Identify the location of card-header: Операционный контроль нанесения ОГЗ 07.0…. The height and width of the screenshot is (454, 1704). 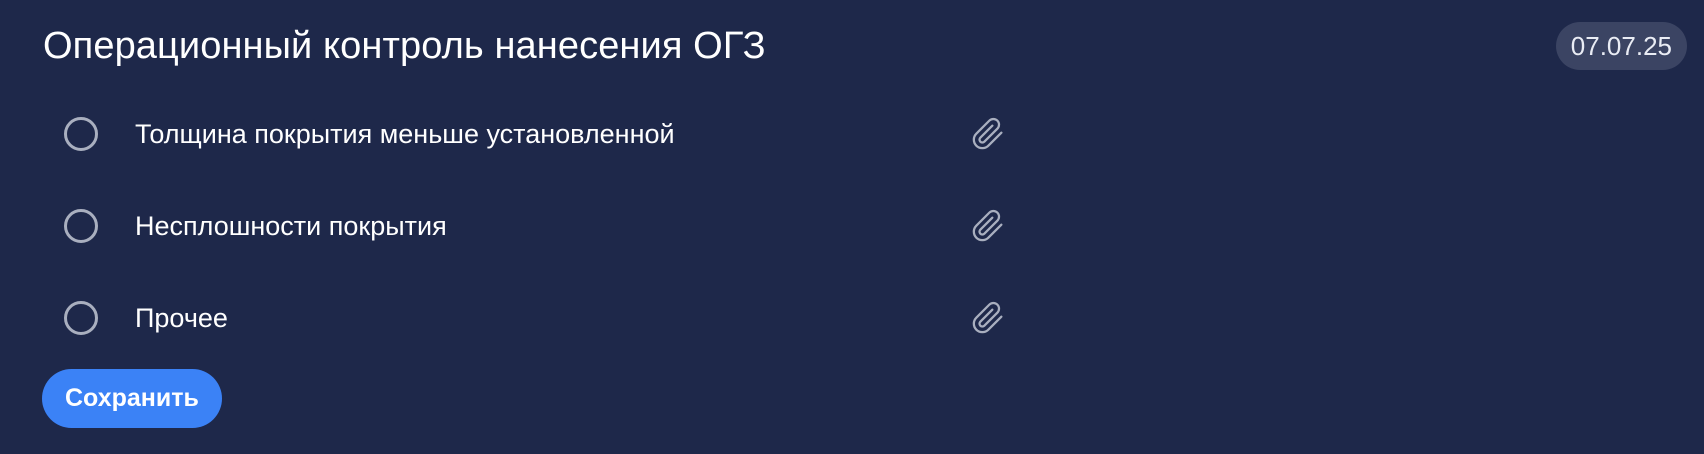
(865, 46).